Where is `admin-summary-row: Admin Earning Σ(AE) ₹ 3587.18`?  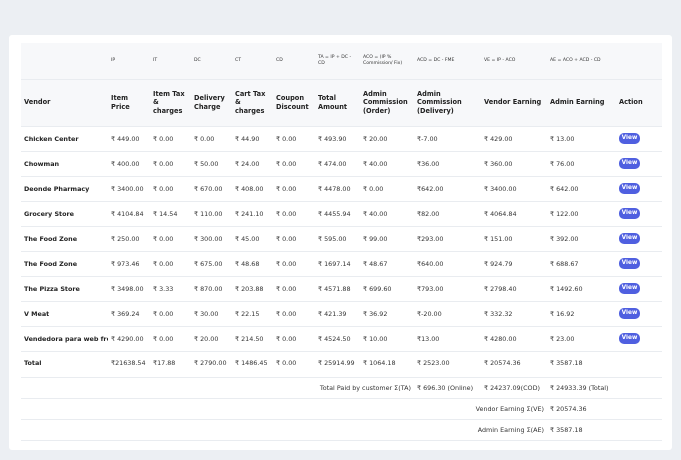 admin-summary-row: Admin Earning Σ(AE) ₹ 3587.18 is located at coordinates (341, 430).